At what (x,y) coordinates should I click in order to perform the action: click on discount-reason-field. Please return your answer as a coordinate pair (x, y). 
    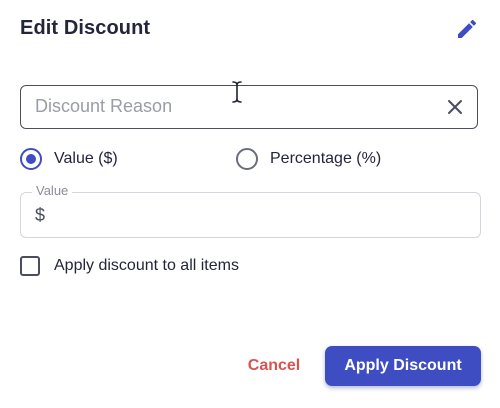
    Looking at the image, I should click on (249, 107).